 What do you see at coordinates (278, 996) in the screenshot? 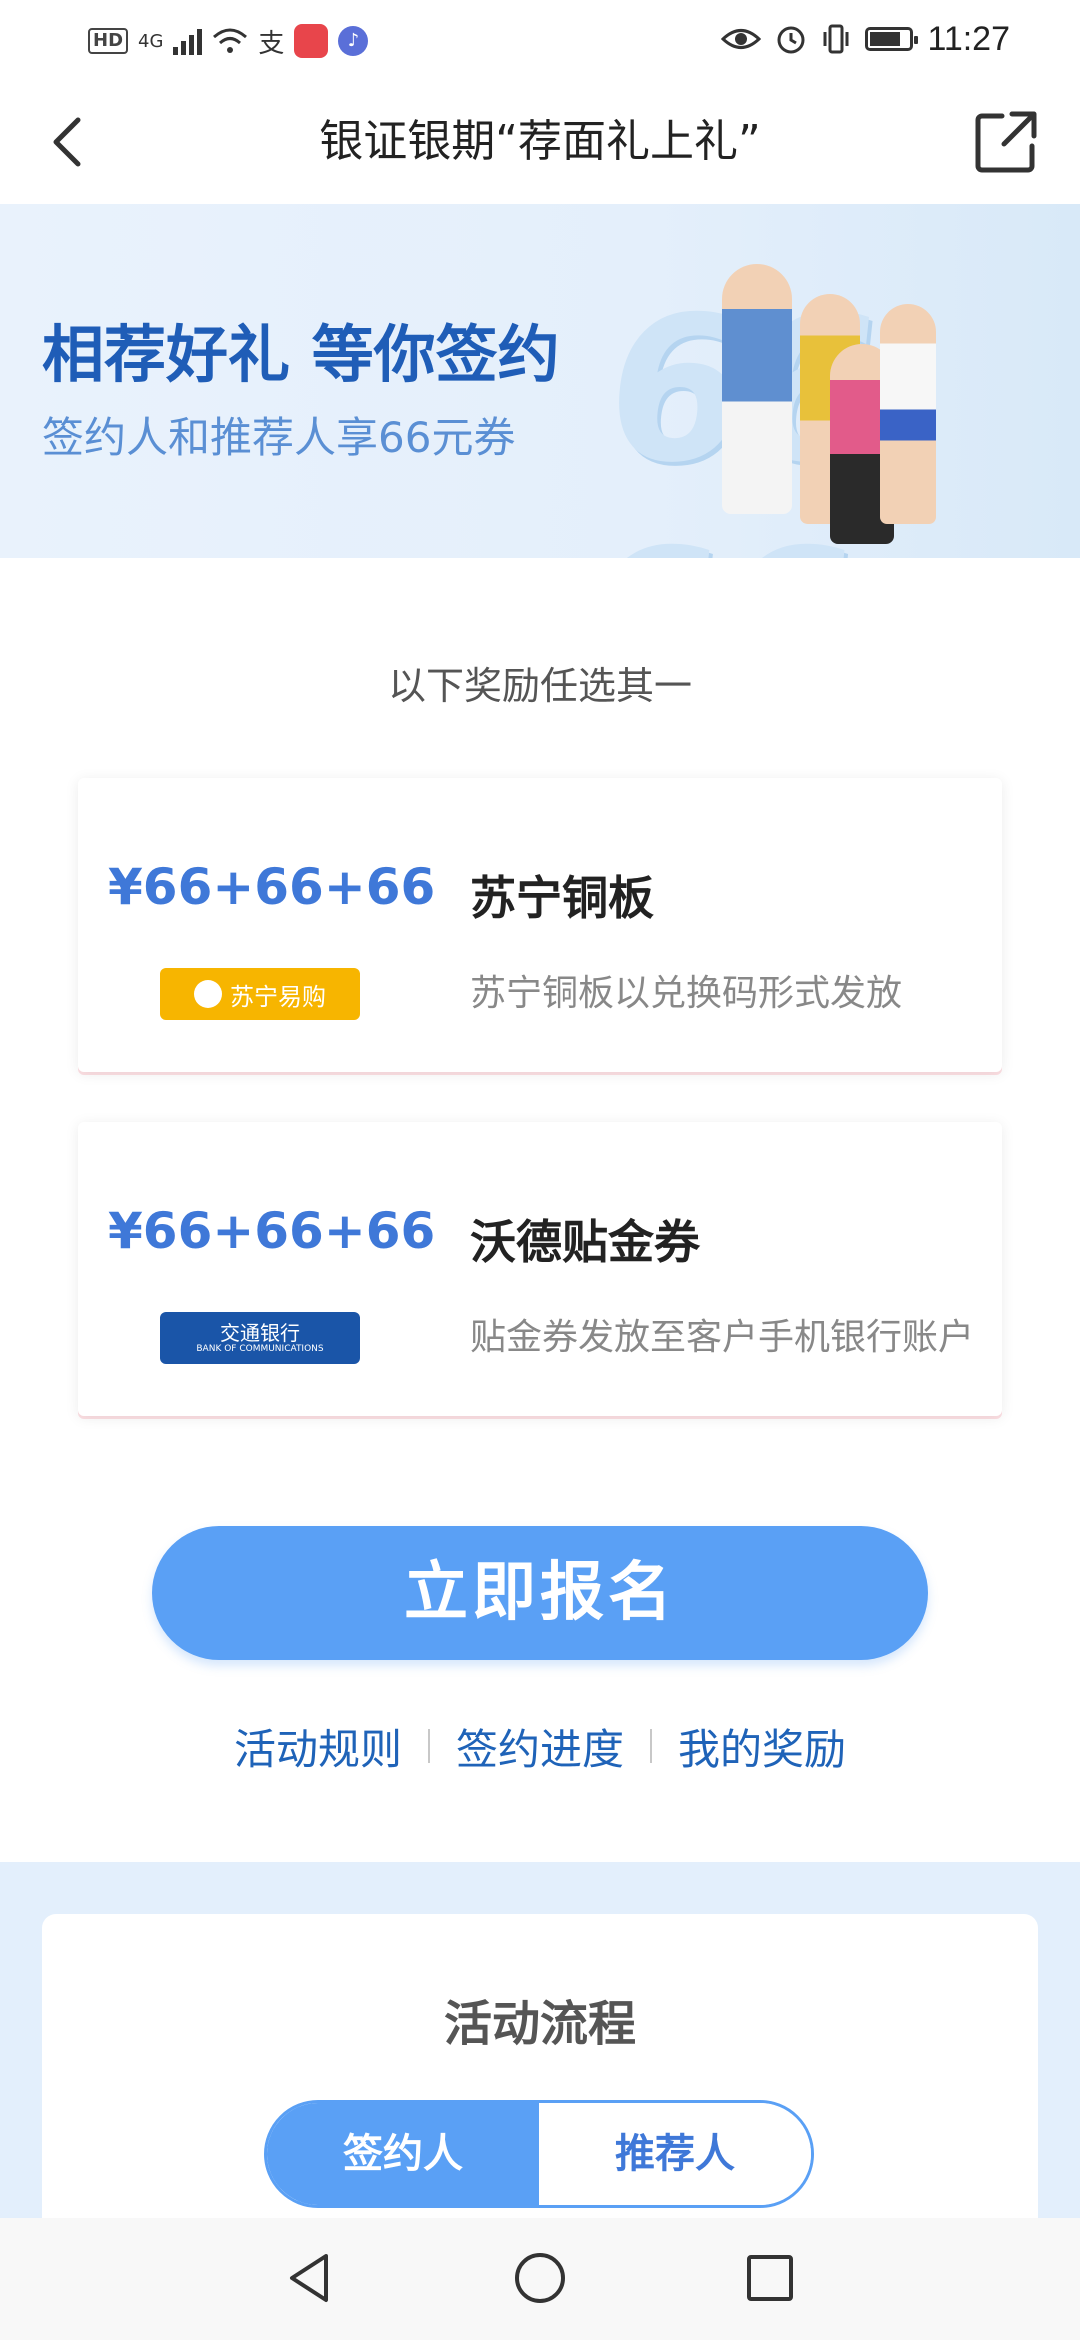
I see `suning-logo-text: 苏宁易购` at bounding box center [278, 996].